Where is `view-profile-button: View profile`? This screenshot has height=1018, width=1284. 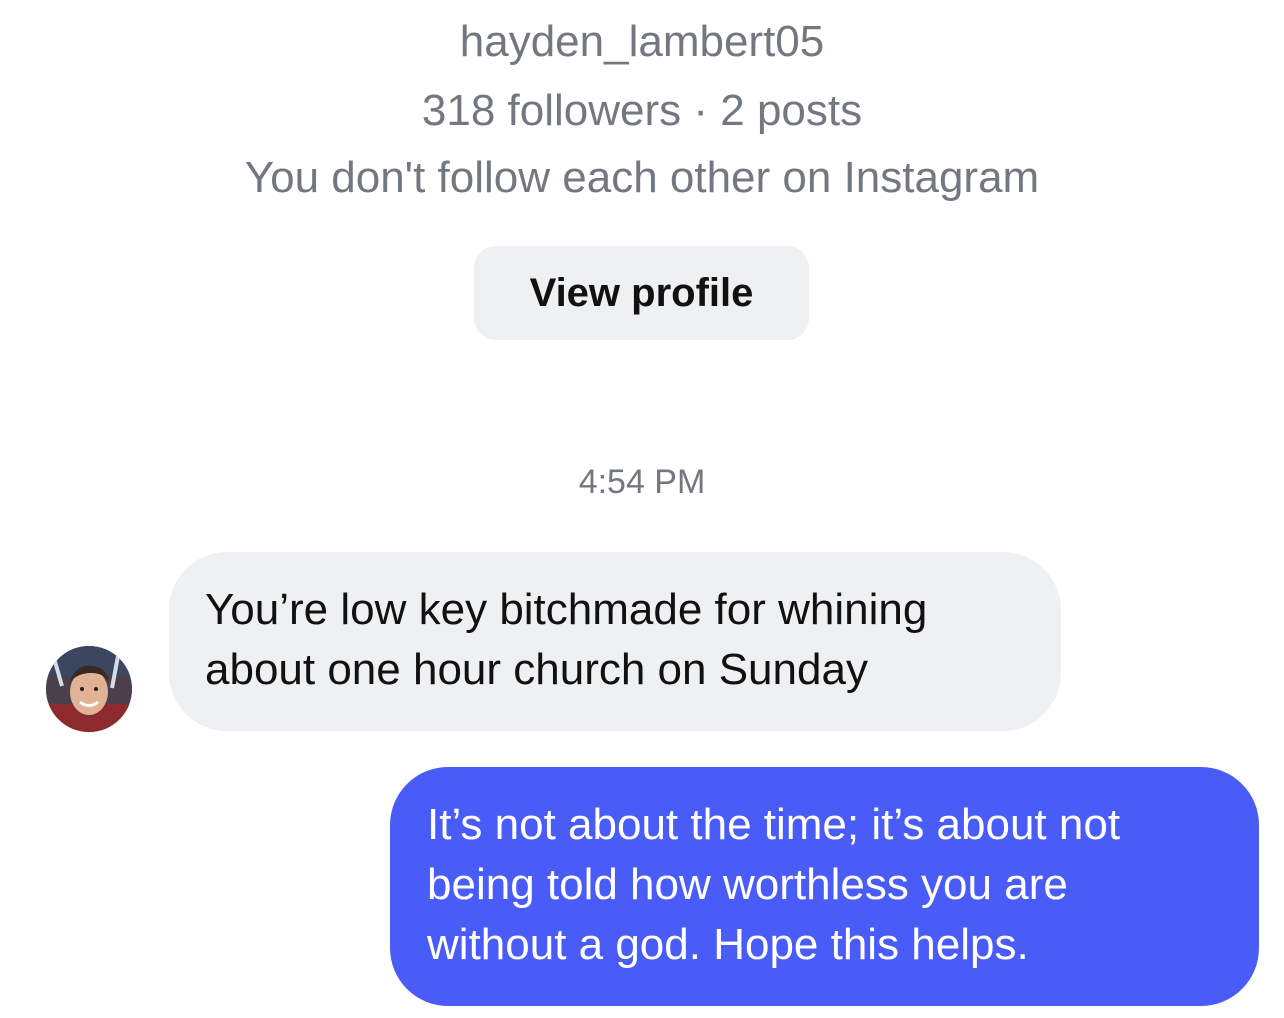
view-profile-button: View profile is located at coordinates (641, 293).